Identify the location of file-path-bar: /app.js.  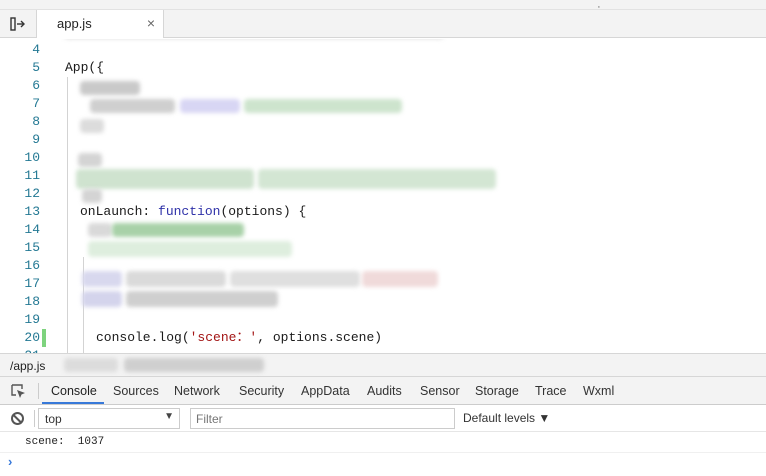
(383, 365).